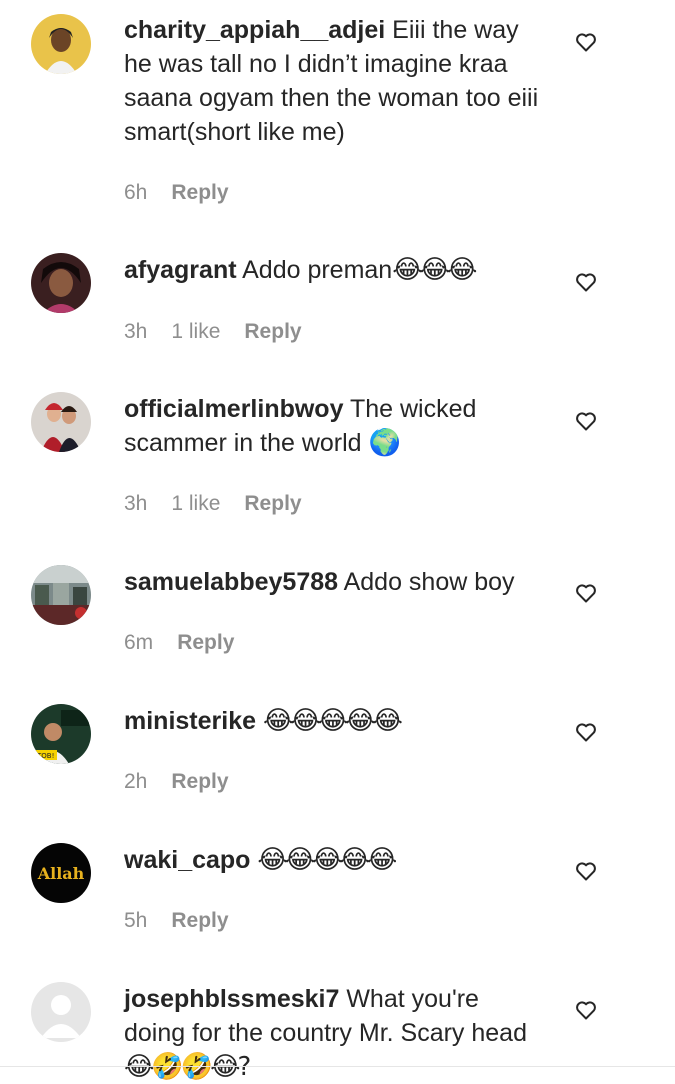 Image resolution: width=675 pixels, height=1084 pixels. What do you see at coordinates (190, 721) in the screenshot?
I see `username-link: ministerike` at bounding box center [190, 721].